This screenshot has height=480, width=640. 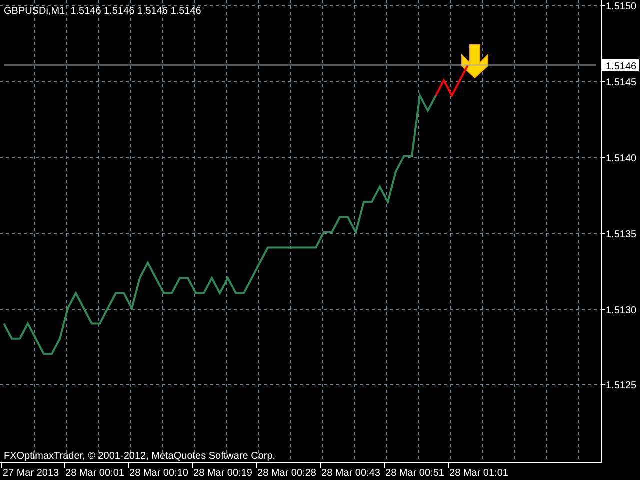 What do you see at coordinates (287, 473) in the screenshot?
I see `time-axis-label: 28 Mar 00:28` at bounding box center [287, 473].